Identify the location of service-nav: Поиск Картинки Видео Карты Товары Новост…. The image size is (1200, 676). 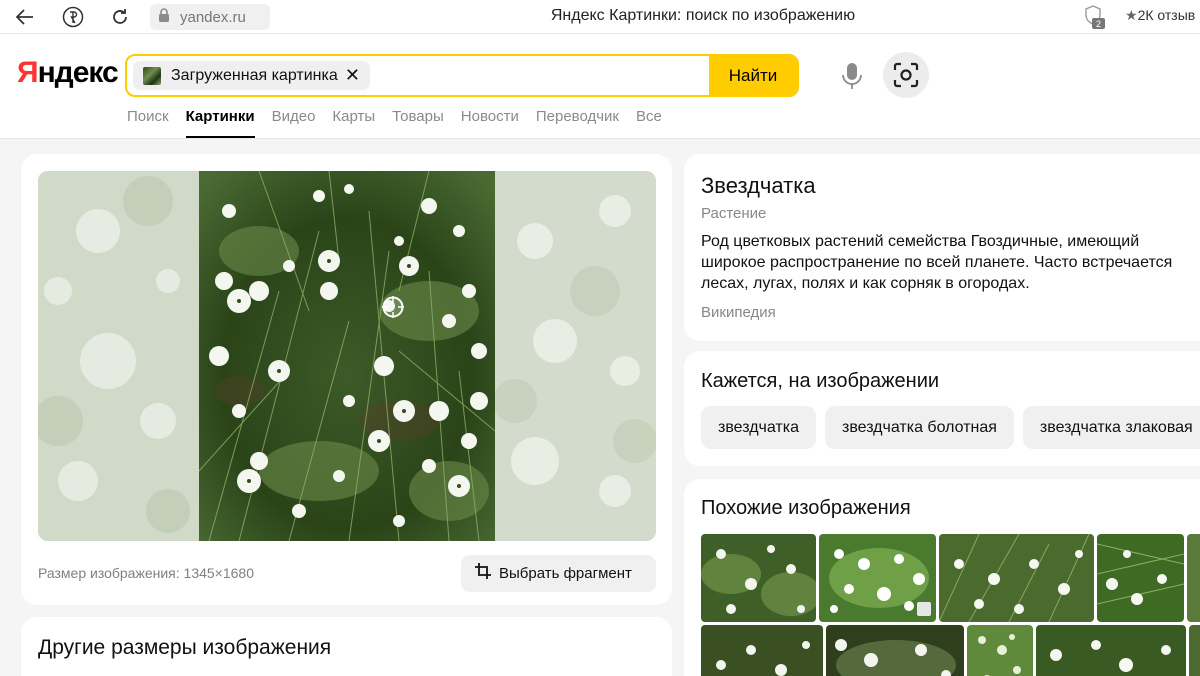
(403, 123).